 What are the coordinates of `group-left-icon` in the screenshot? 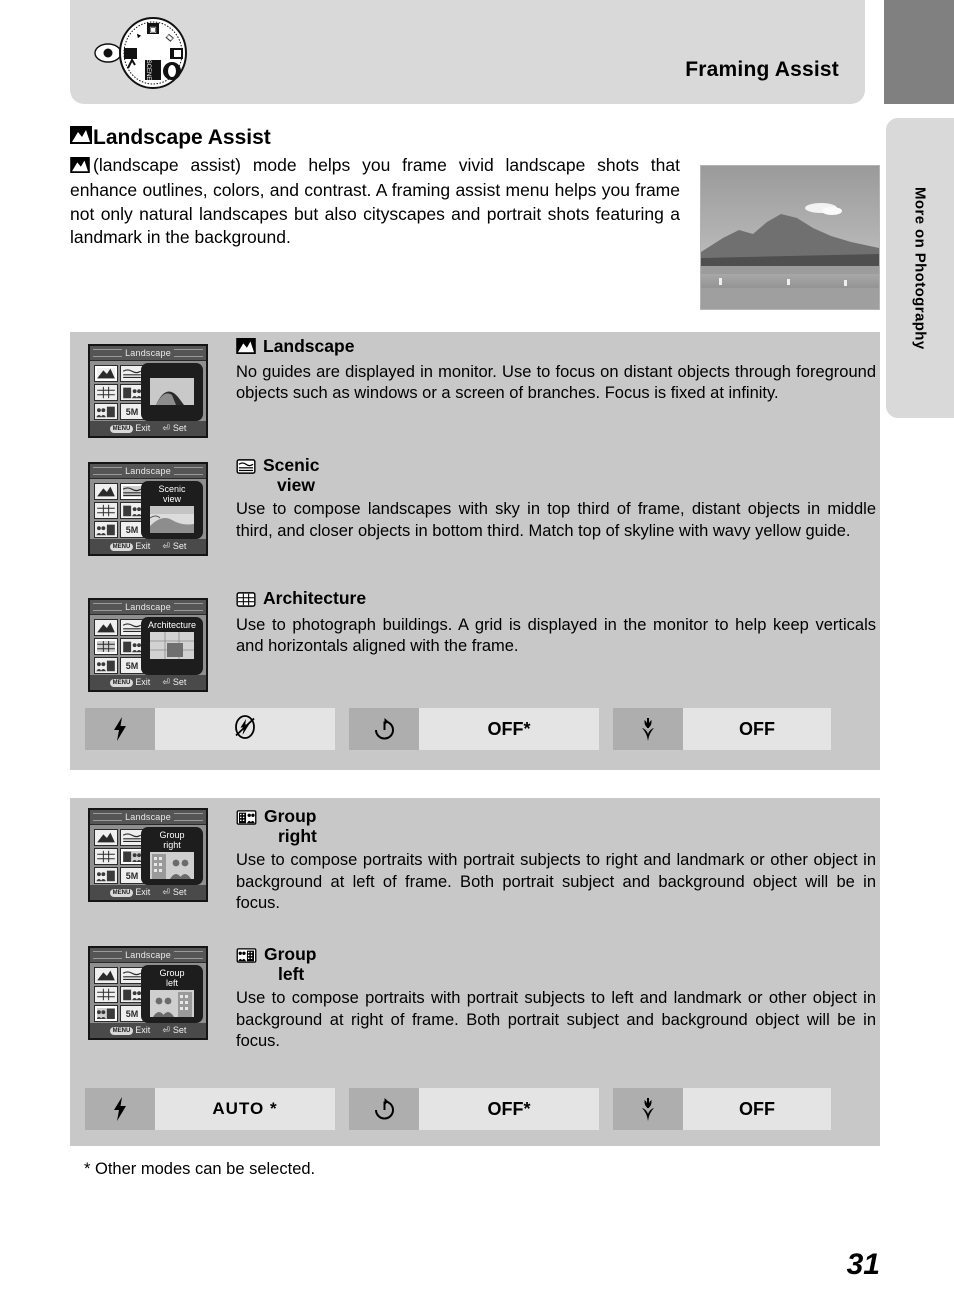 It's located at (246, 957).